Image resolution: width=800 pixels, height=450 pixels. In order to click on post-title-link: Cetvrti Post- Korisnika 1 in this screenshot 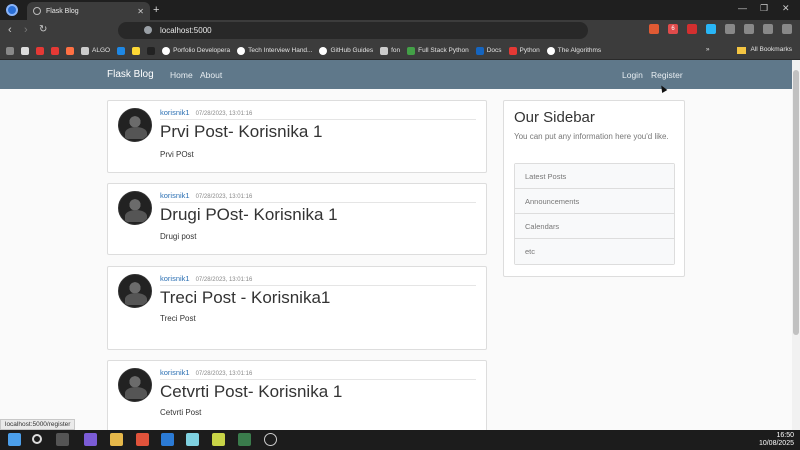, I will do `click(251, 392)`.